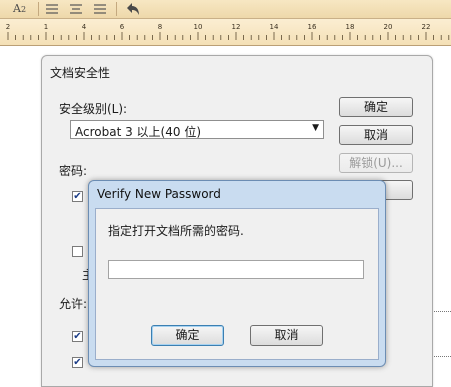  What do you see at coordinates (160, 27) in the screenshot?
I see `ruler-tick-label: 8` at bounding box center [160, 27].